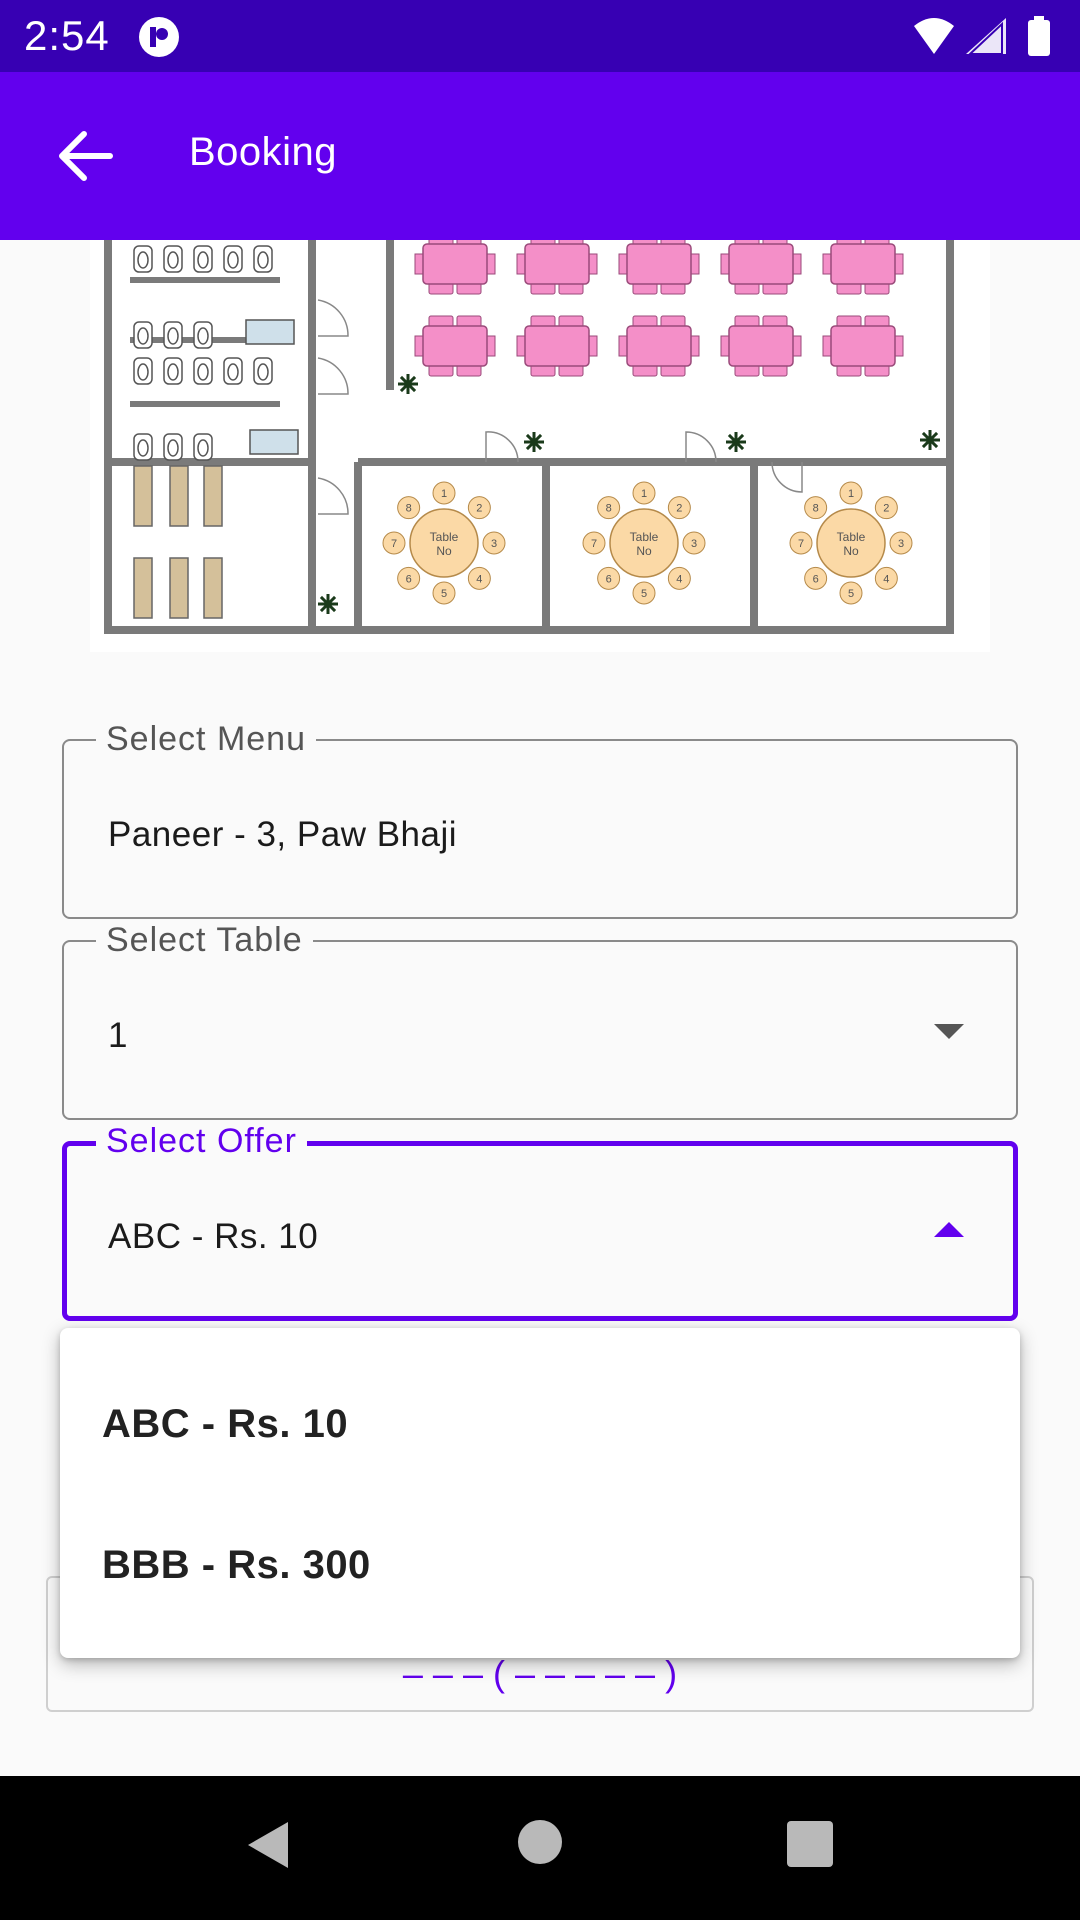  Describe the element at coordinates (204, 940) in the screenshot. I see `select-table-label: Select Table` at that location.